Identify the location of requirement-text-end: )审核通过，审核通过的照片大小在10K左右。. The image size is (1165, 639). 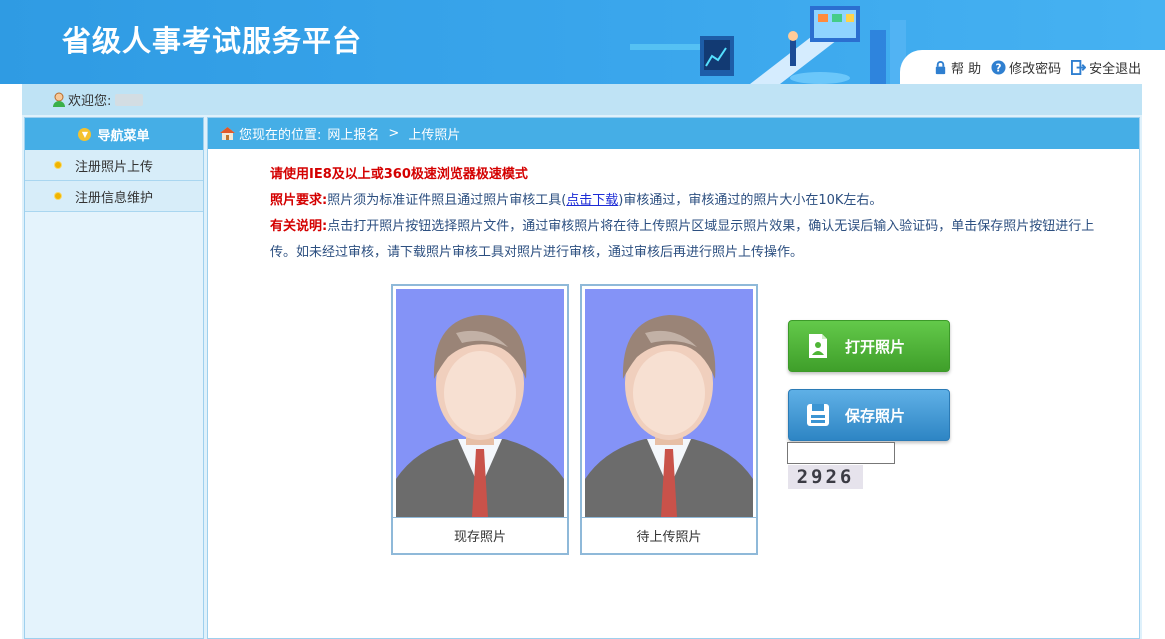
(750, 200).